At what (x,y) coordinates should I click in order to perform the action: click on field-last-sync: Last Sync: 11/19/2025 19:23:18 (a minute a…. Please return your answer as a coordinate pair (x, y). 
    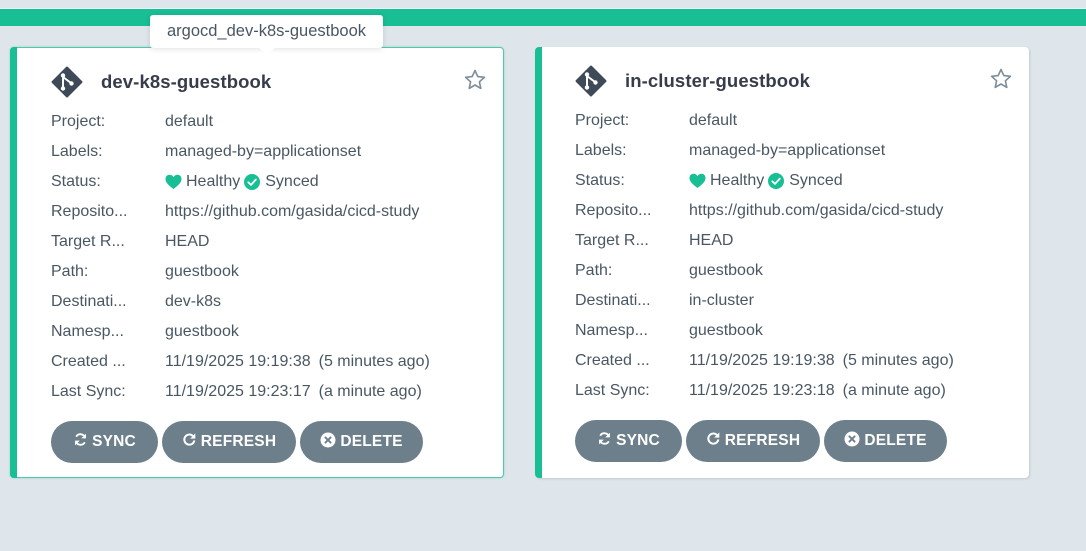
    Looking at the image, I should click on (795, 391).